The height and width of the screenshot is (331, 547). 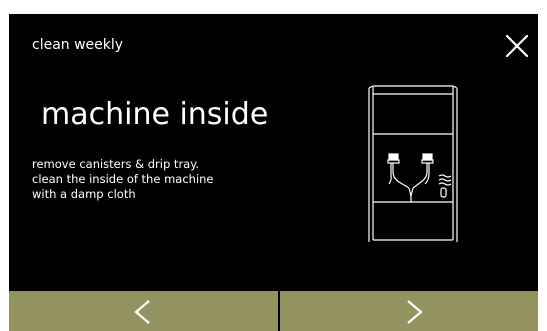 I want to click on previous-button, so click(x=143, y=311).